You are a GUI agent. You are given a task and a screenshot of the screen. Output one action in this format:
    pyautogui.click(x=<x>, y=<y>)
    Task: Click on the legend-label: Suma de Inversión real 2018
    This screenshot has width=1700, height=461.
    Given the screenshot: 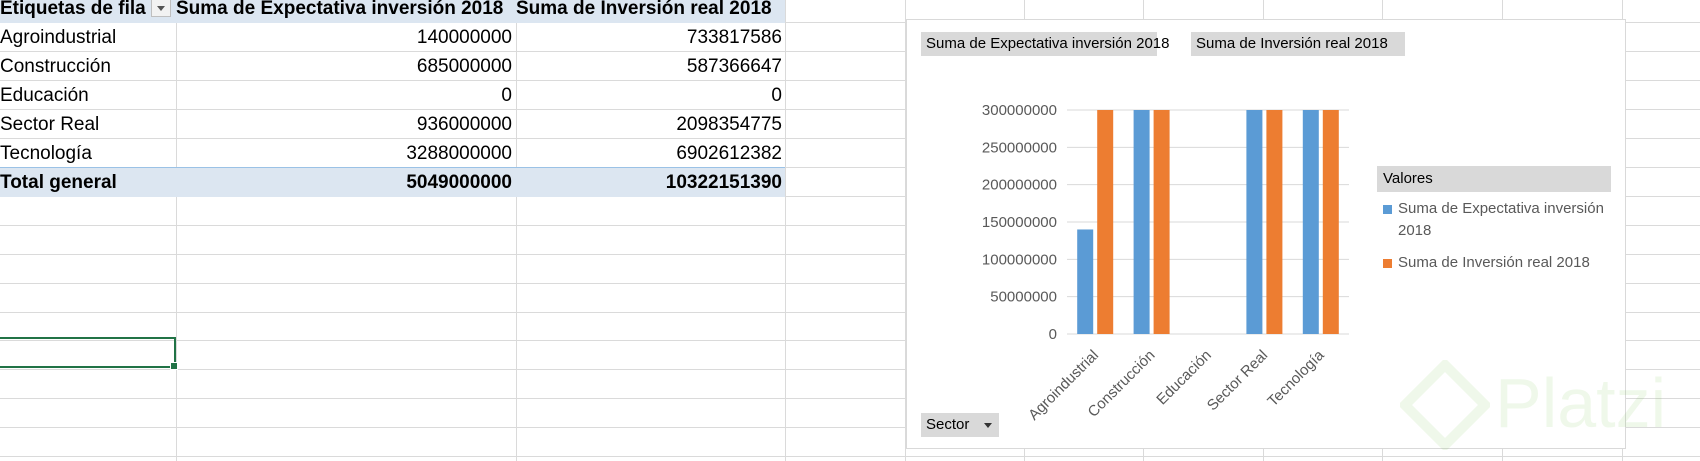 What is the action you would take?
    pyautogui.click(x=1494, y=262)
    